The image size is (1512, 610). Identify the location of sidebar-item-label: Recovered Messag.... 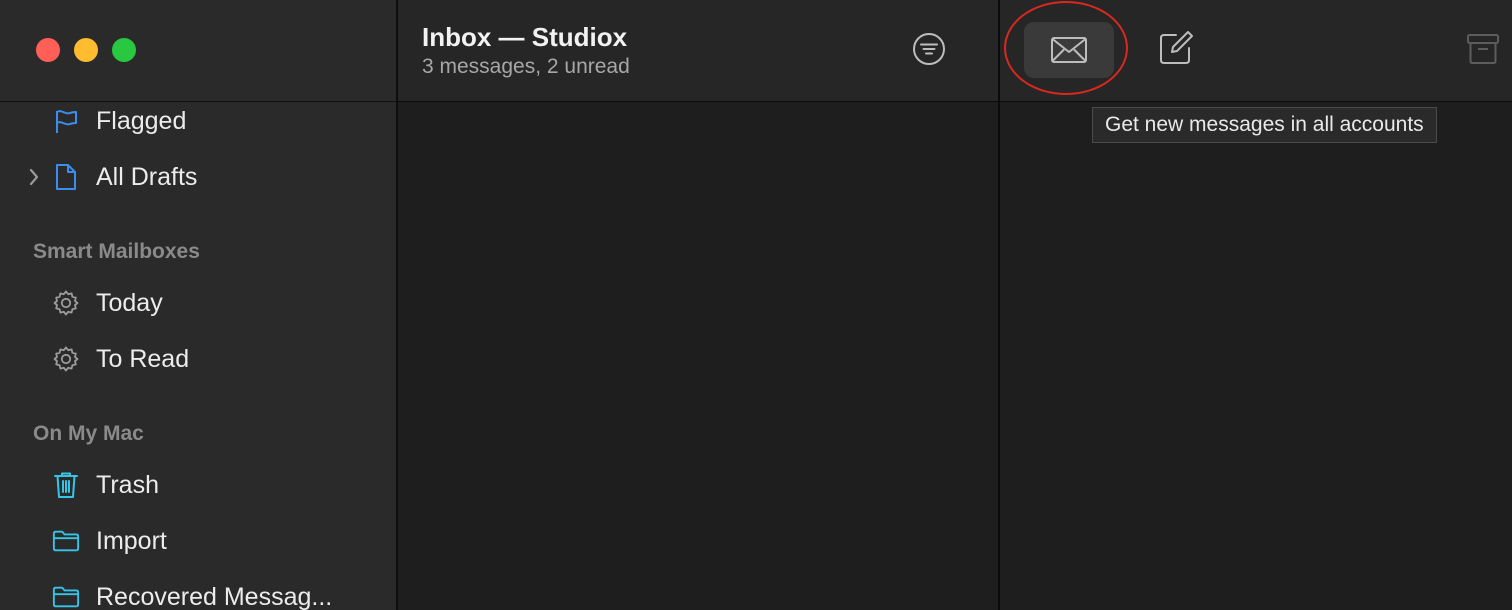
(214, 596).